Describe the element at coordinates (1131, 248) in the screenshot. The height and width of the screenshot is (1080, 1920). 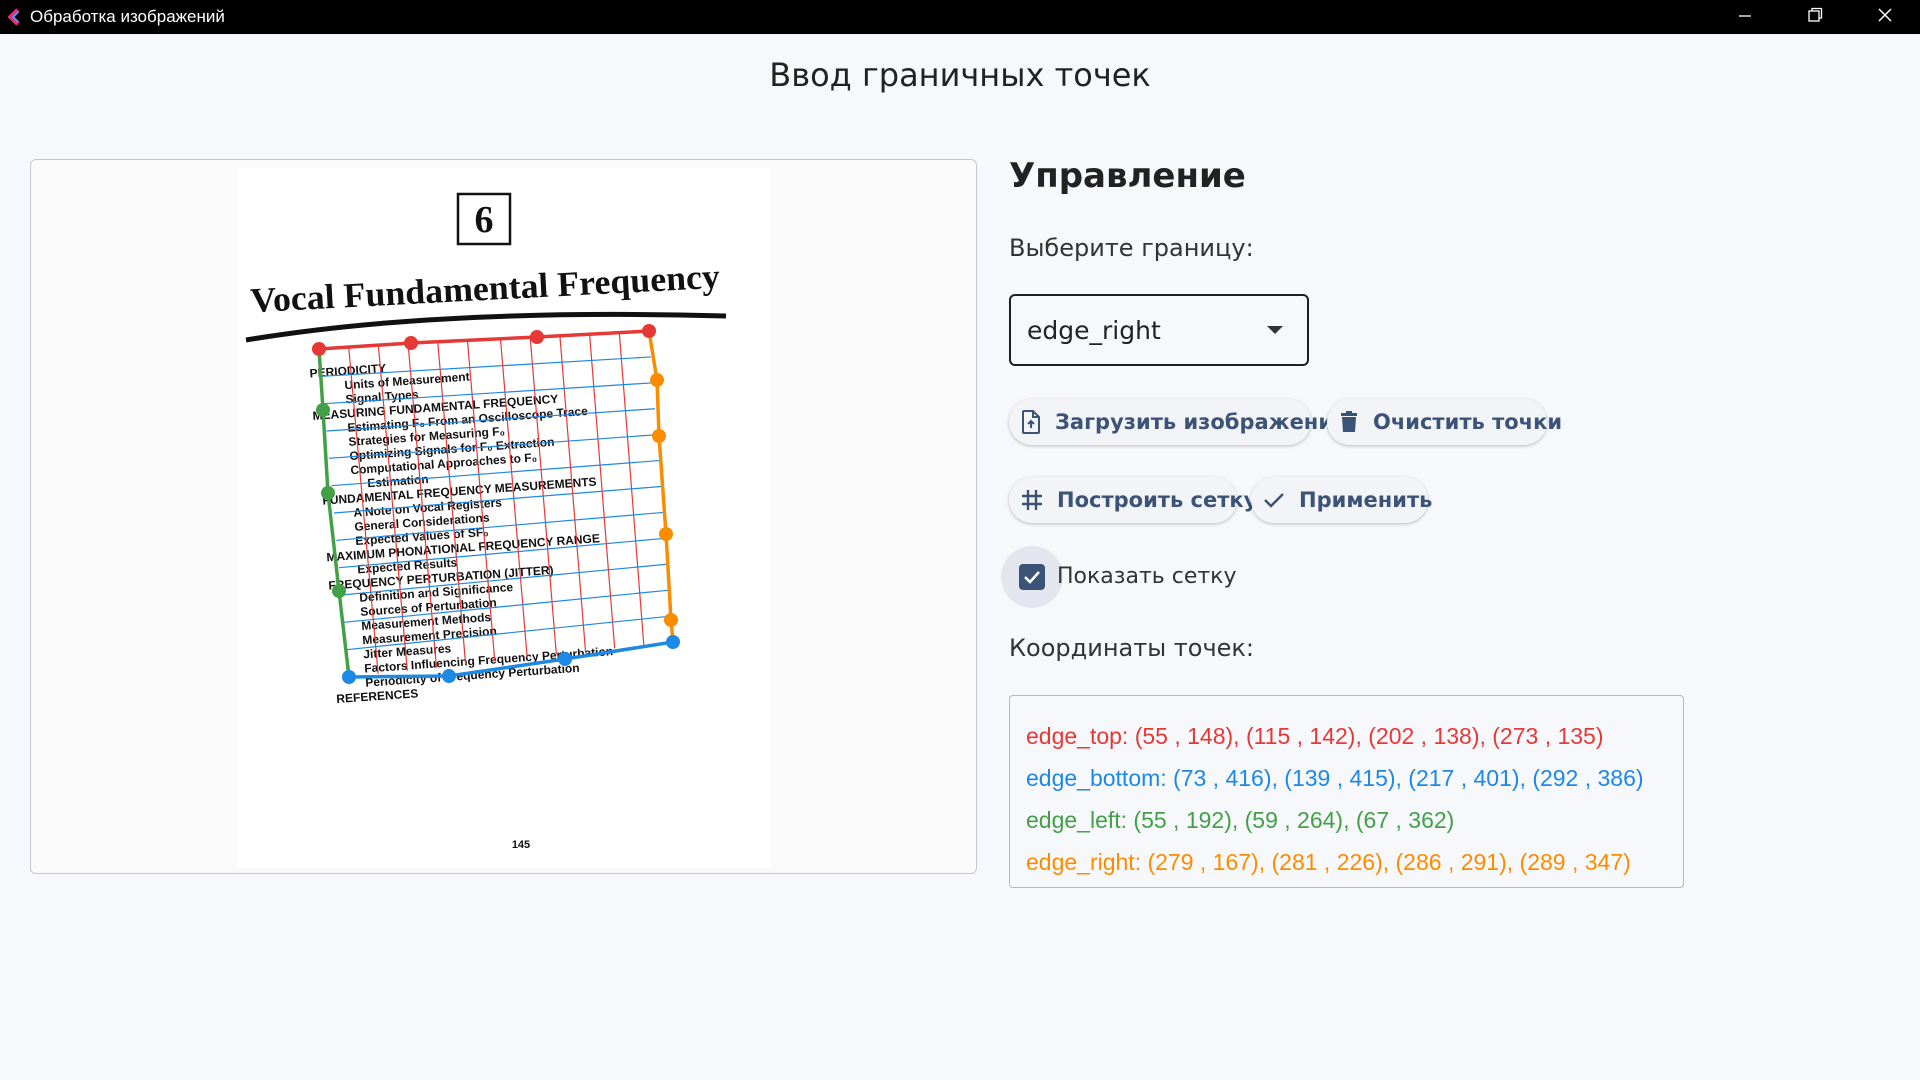
I see `choose-edge-label: Выберите границу:` at that location.